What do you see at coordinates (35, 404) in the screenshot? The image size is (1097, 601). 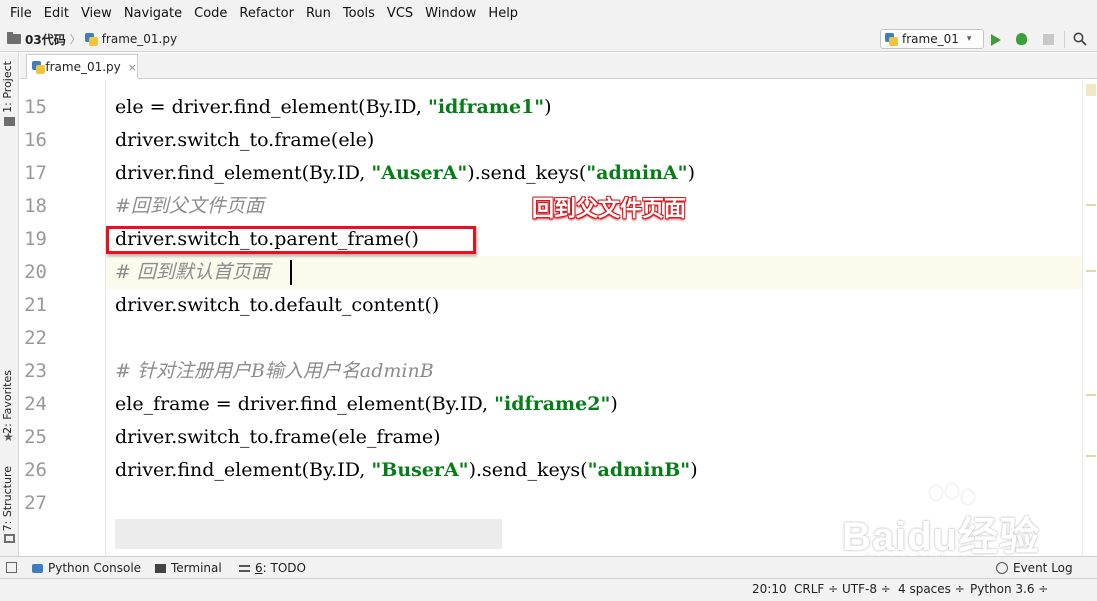 I see `line-number: 24` at bounding box center [35, 404].